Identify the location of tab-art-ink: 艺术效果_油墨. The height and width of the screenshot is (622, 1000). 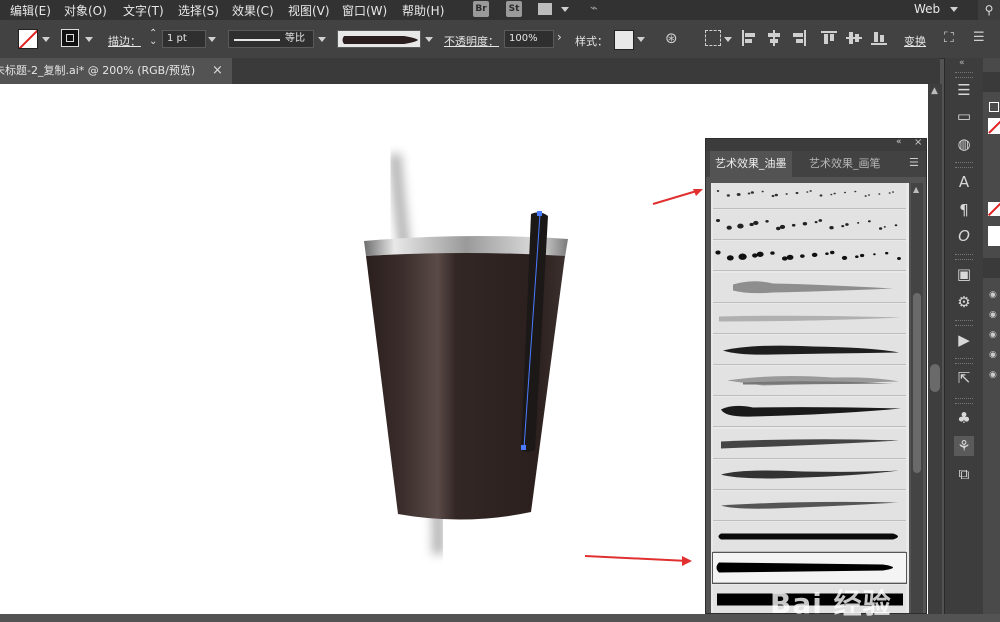
(751, 164).